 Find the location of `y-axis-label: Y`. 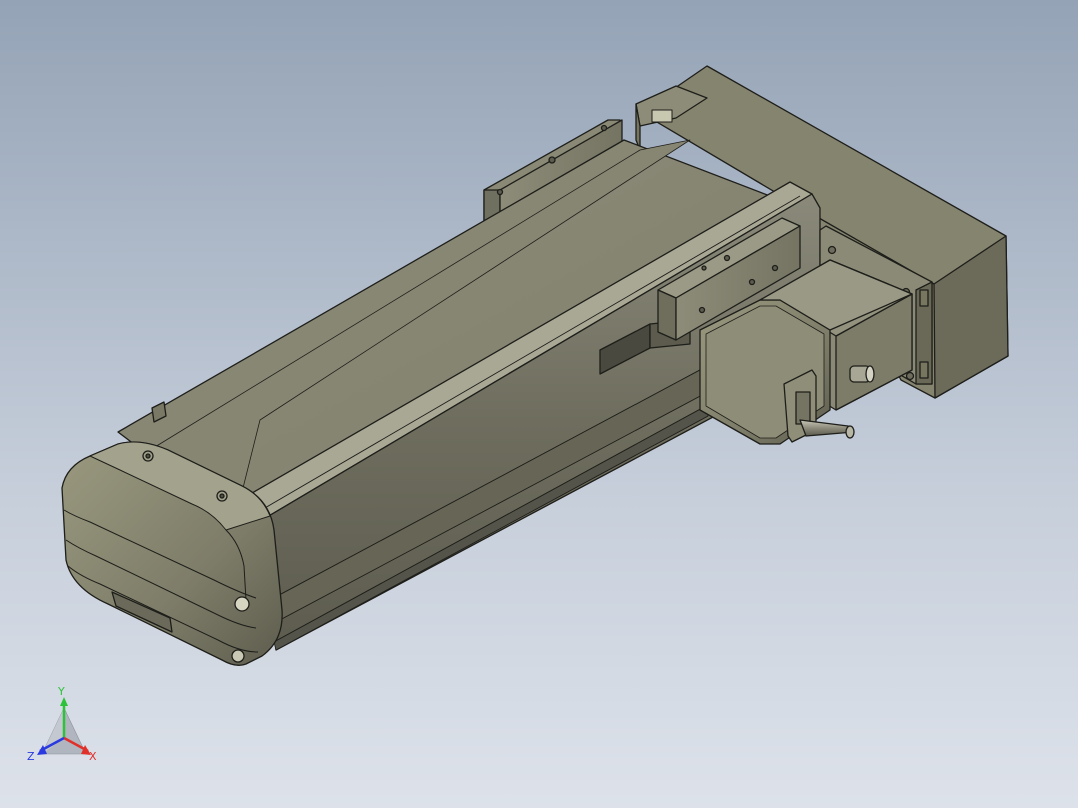

y-axis-label: Y is located at coordinates (61, 691).